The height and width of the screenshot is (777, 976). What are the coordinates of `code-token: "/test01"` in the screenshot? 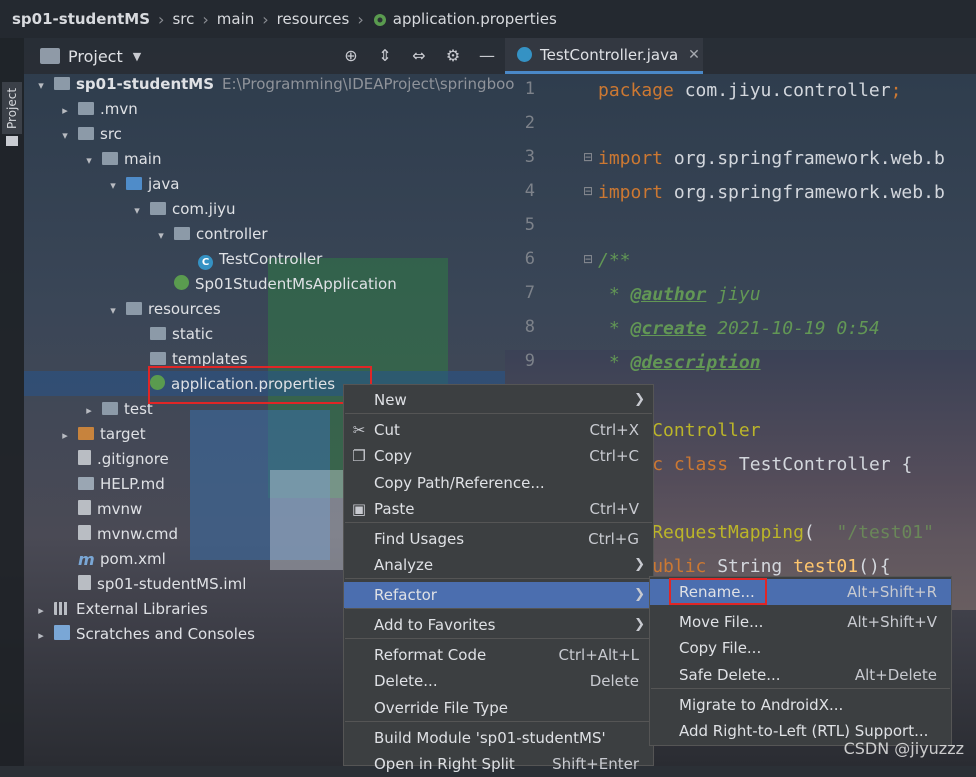 It's located at (885, 532).